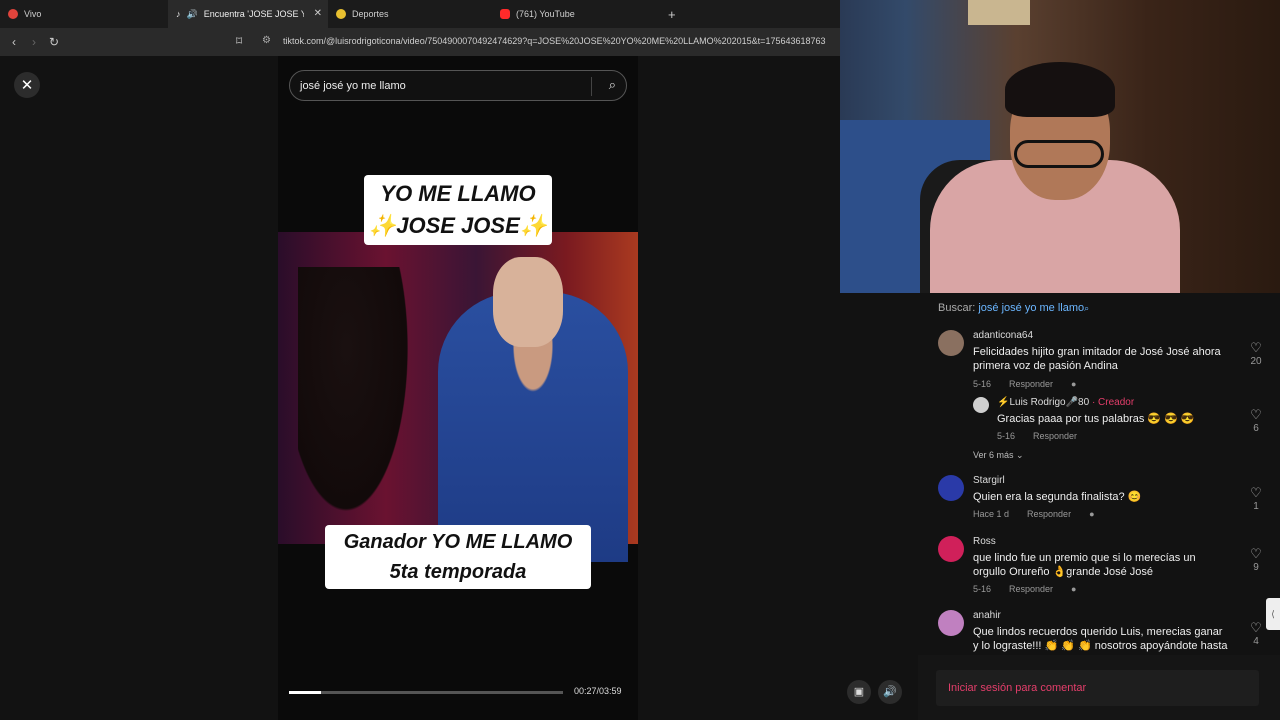 This screenshot has width=1280, height=720. I want to click on like-button: ♡ 1, so click(1256, 498).